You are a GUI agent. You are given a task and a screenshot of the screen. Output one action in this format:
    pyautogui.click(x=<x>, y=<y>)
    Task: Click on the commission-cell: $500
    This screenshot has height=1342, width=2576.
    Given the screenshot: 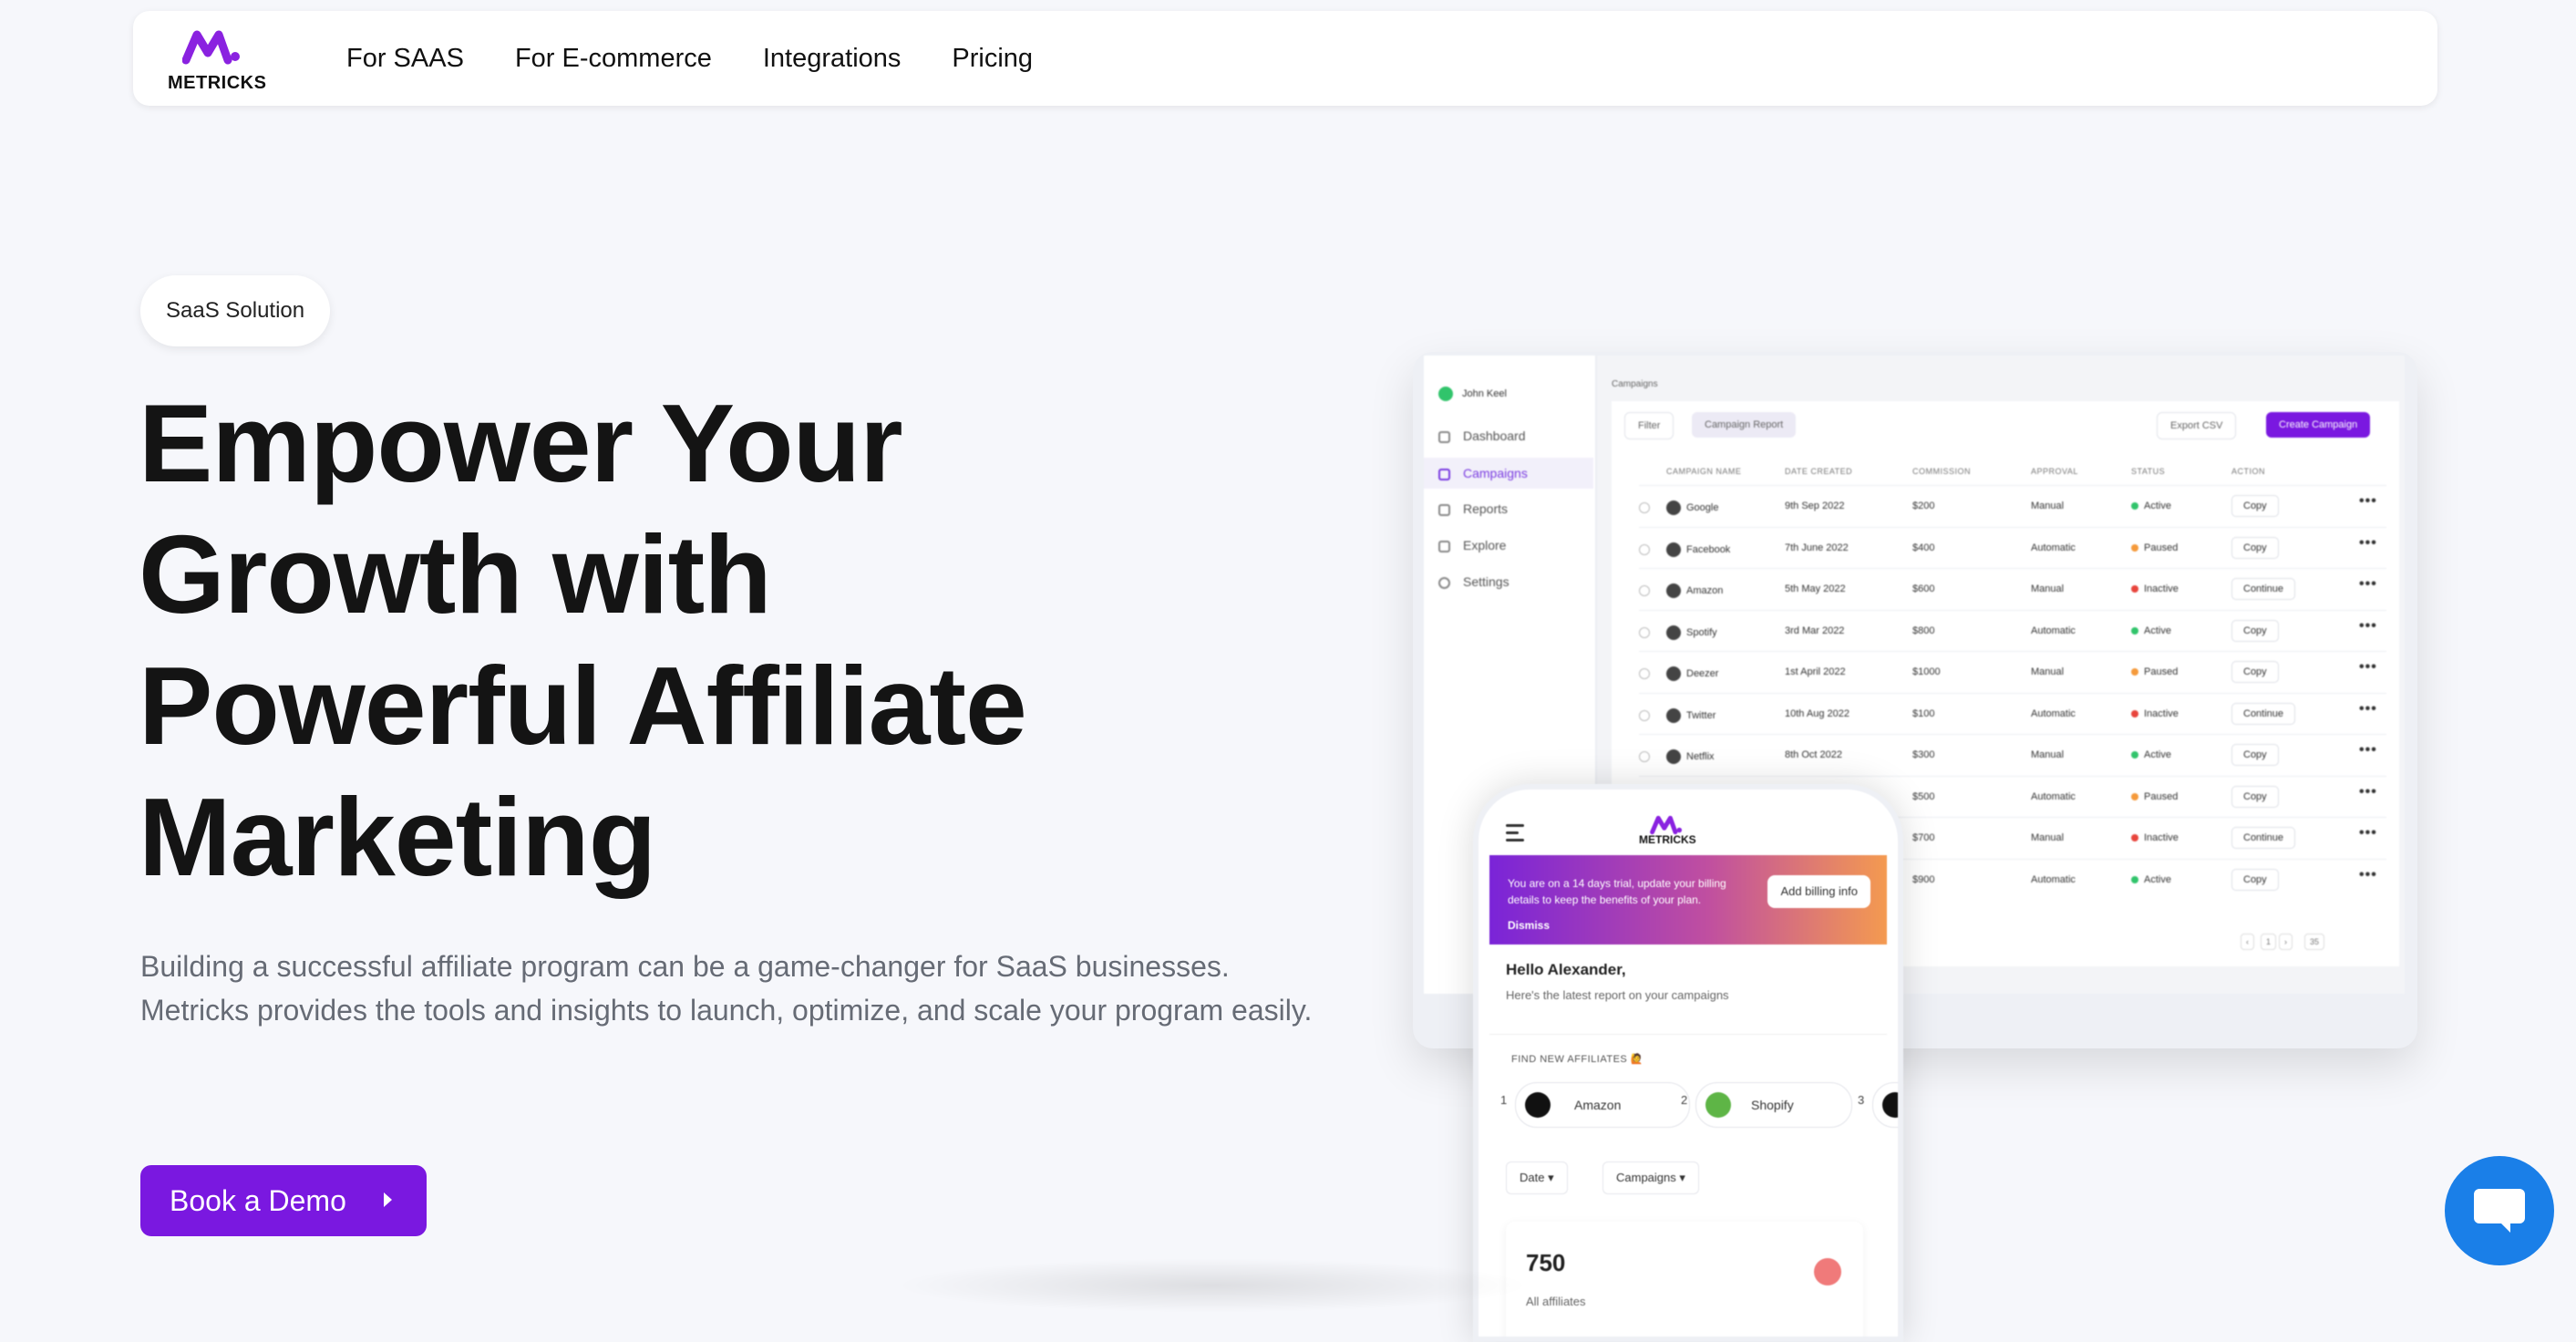 What is the action you would take?
    pyautogui.click(x=1923, y=796)
    